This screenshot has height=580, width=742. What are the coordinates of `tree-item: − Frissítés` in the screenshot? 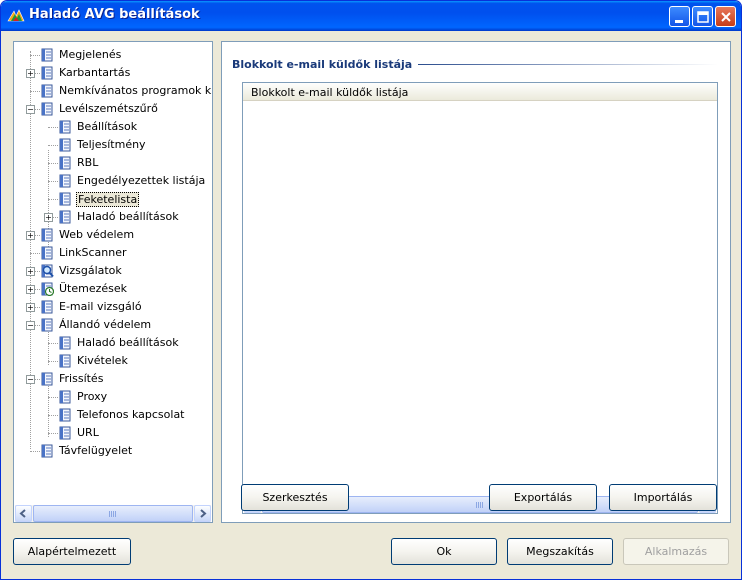 It's located at (113, 379).